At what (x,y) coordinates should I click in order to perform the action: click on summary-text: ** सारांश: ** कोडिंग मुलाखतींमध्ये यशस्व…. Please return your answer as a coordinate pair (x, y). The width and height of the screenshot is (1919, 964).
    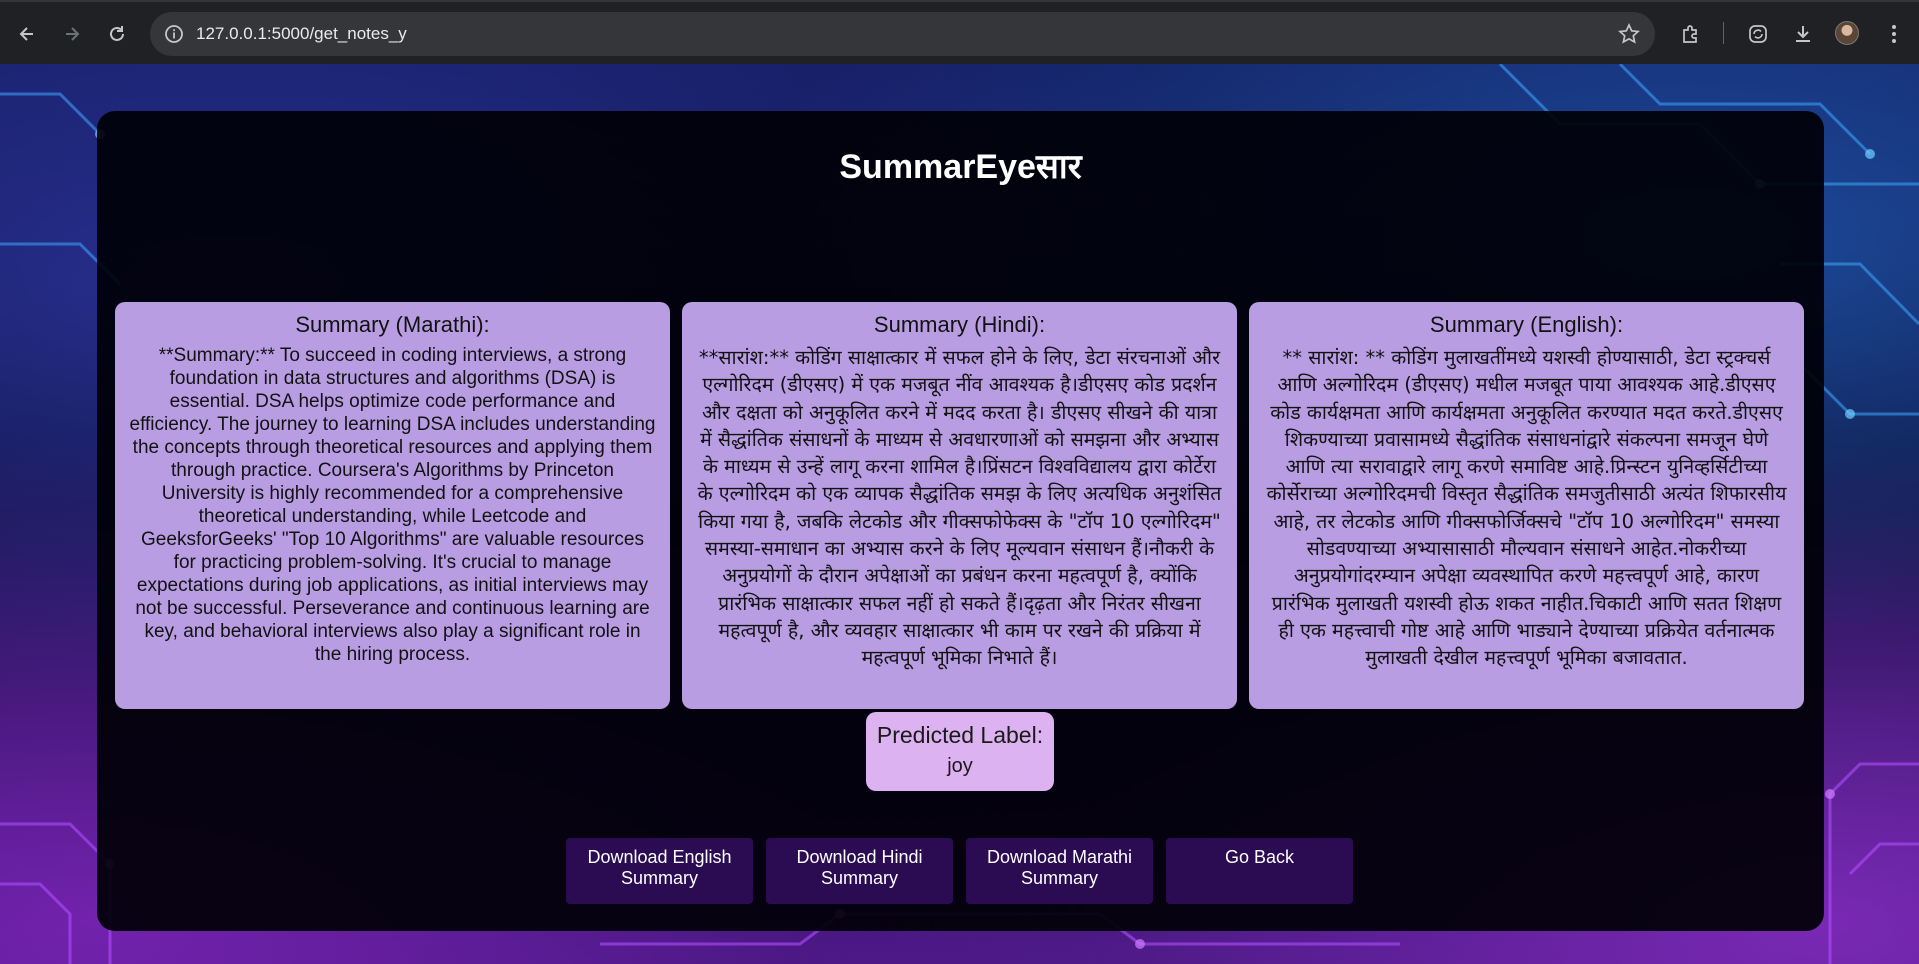
    Looking at the image, I should click on (1526, 508).